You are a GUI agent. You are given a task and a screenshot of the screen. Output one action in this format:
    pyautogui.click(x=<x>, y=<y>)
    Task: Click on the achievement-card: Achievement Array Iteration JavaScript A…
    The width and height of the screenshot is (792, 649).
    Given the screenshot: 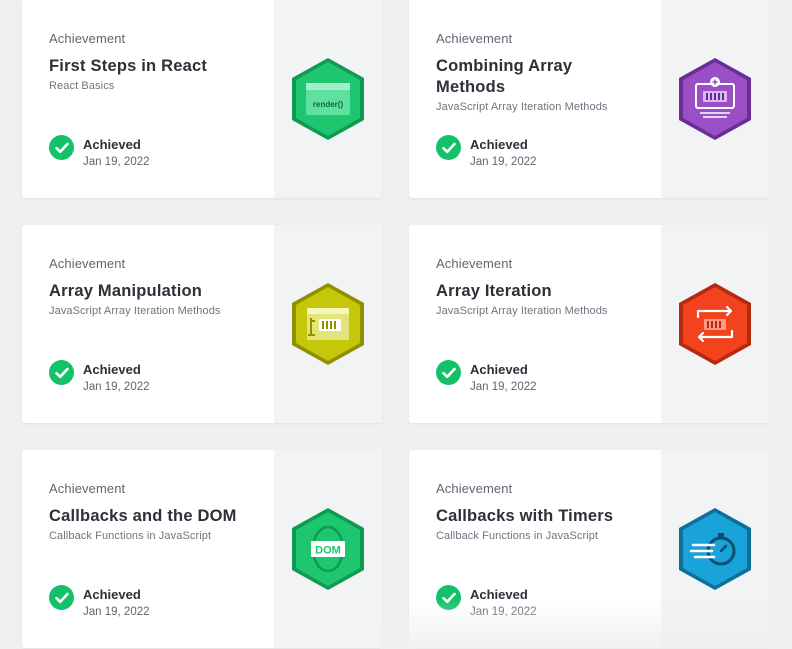 What is the action you would take?
    pyautogui.click(x=589, y=324)
    